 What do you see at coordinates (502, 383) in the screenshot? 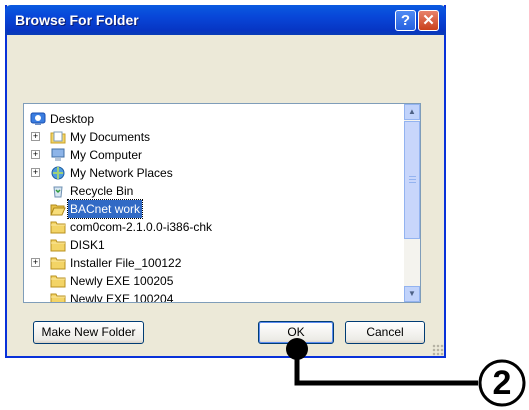
I see `callout-number: 2` at bounding box center [502, 383].